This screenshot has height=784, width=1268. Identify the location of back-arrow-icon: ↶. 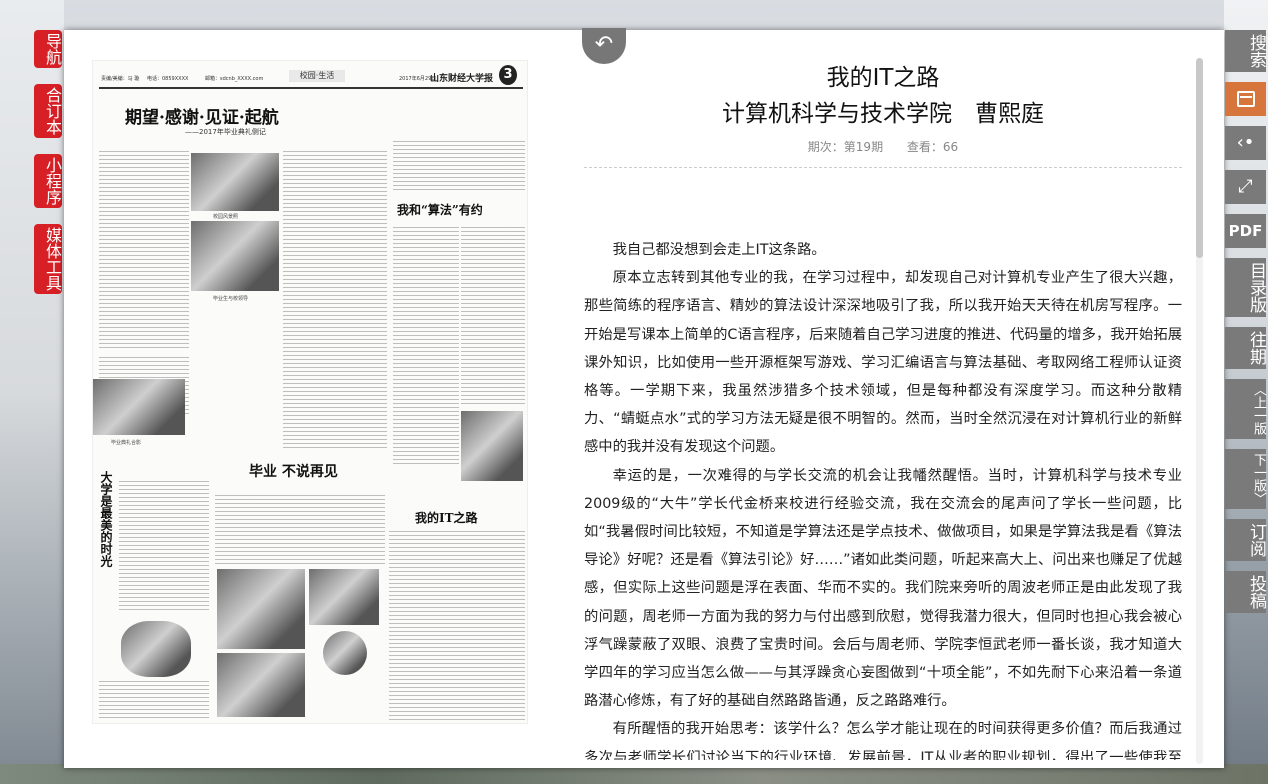
(604, 44).